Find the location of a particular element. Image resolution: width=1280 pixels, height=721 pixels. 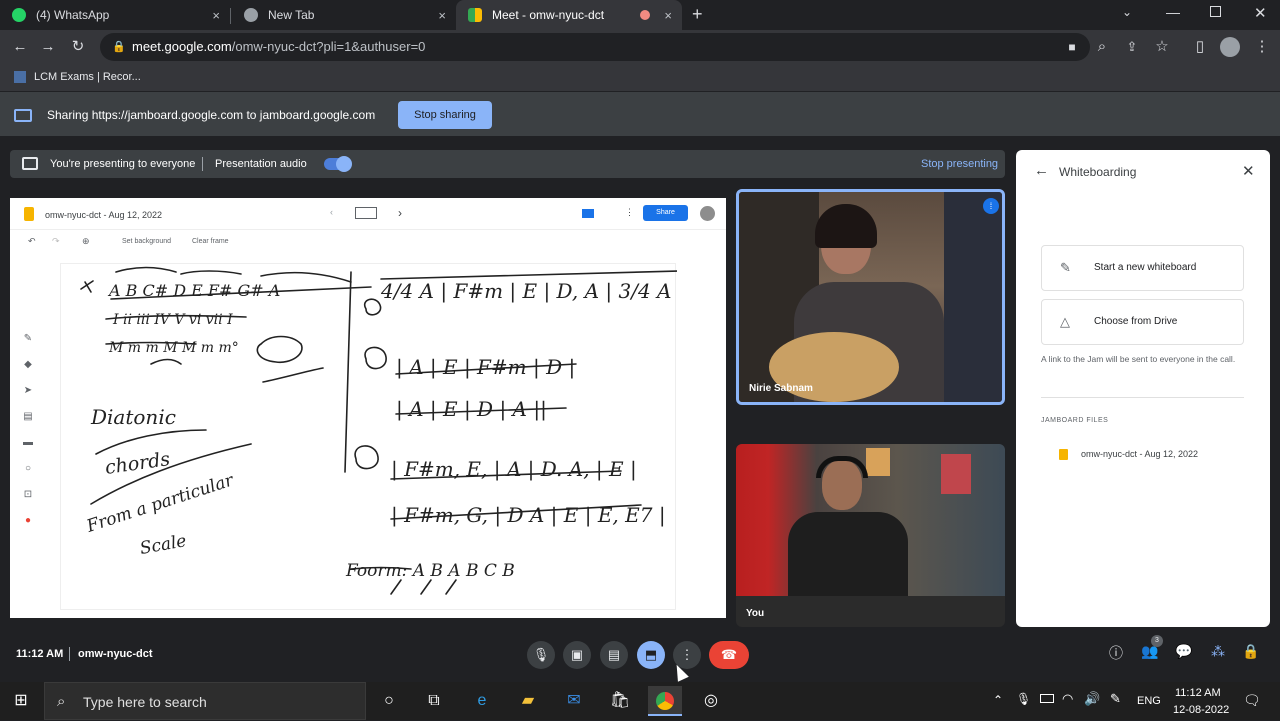

clock-time: 11:12 AM is located at coordinates (1198, 693).